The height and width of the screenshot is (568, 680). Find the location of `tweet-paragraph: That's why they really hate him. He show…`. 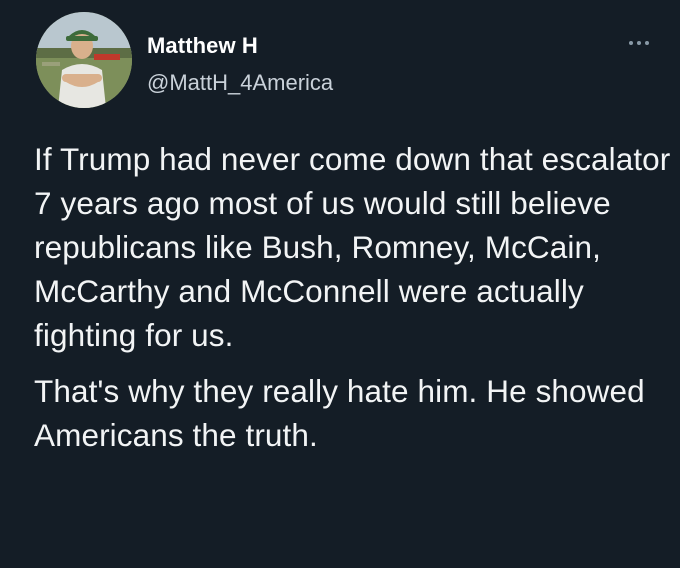

tweet-paragraph: That's why they really hate him. He show… is located at coordinates (339, 413).